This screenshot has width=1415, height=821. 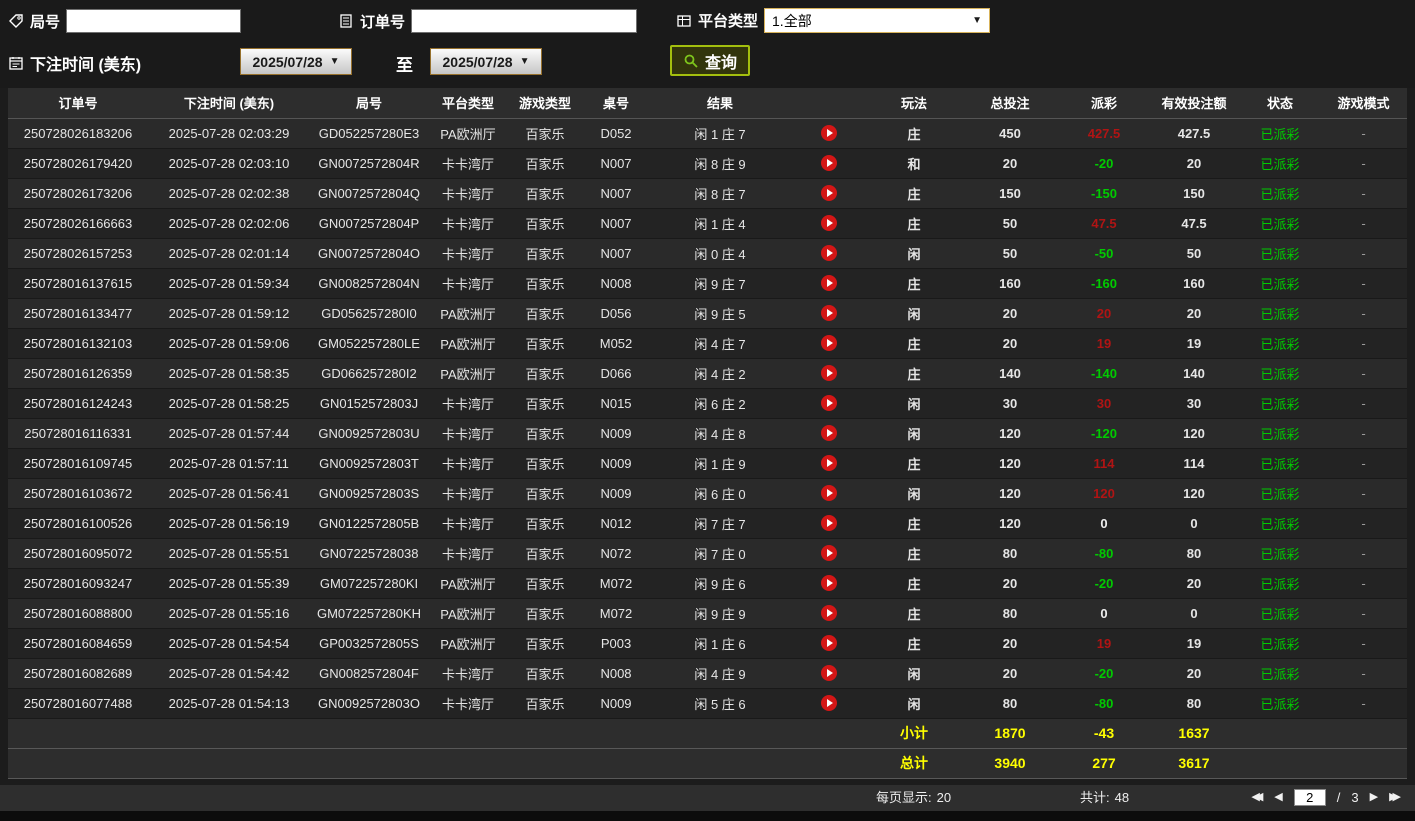 I want to click on grand-total-row: 总计 3940 277 3617, so click(x=707, y=763).